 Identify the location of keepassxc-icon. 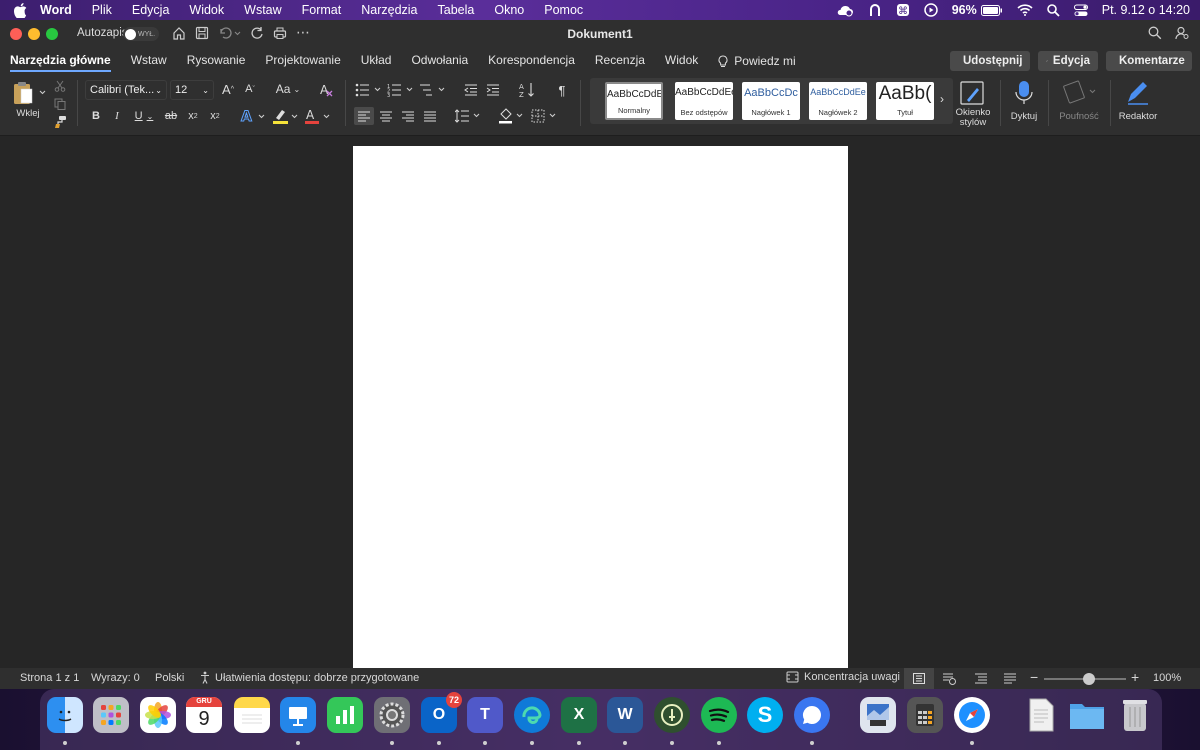
(672, 715).